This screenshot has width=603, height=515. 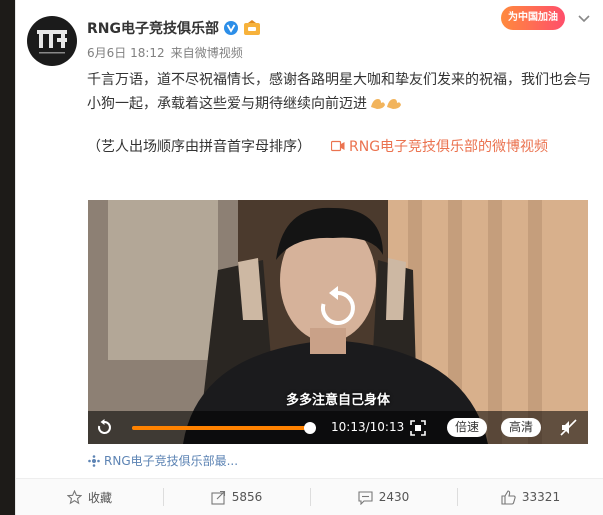 I want to click on muscle-emoji-icon, so click(x=386, y=104).